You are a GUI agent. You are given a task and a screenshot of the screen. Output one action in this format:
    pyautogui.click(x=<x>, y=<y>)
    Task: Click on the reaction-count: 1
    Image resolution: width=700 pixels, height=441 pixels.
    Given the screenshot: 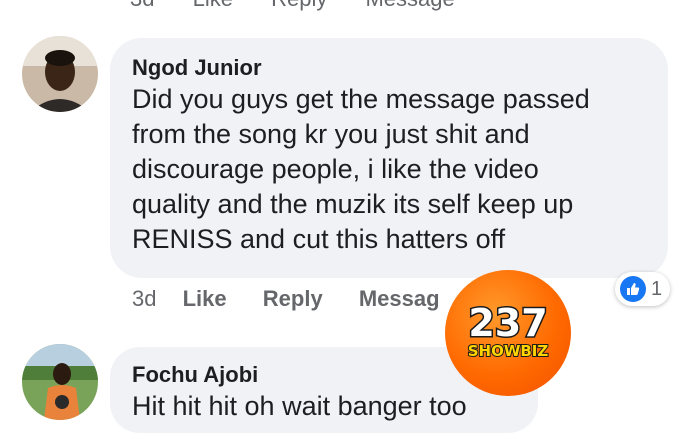 What is the action you would take?
    pyautogui.click(x=657, y=288)
    